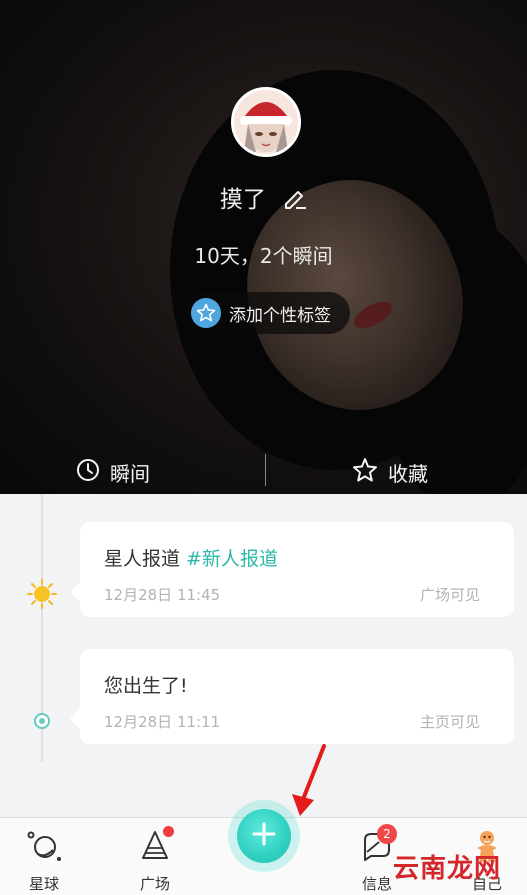 The width and height of the screenshot is (527, 895). I want to click on moment-card: 您出生了! 12月28日 11:11 主页可见, so click(292, 696).